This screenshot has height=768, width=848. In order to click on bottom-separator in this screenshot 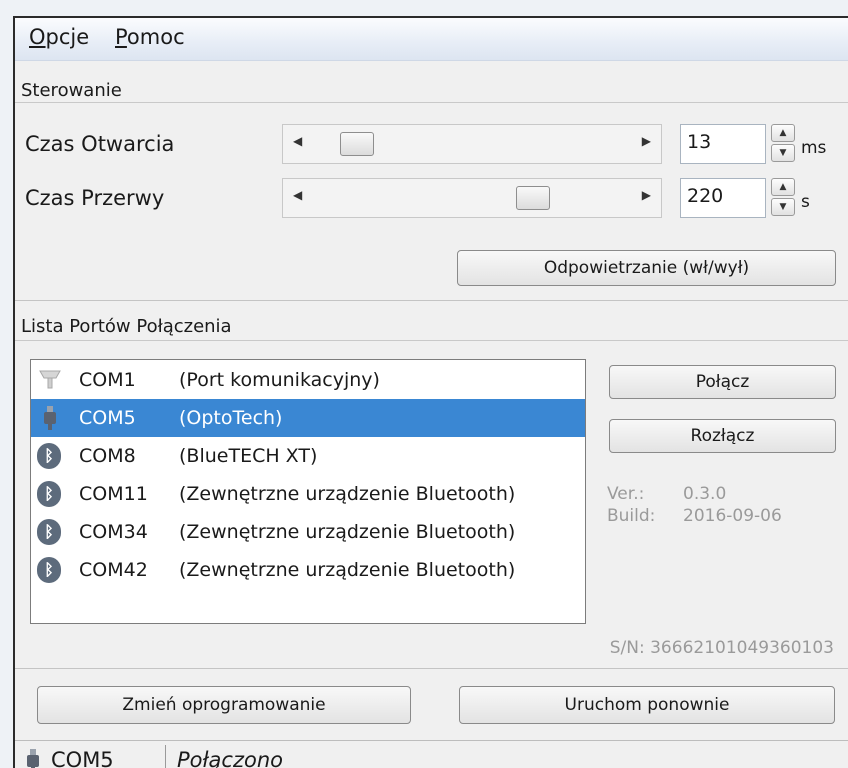, I will do `click(431, 668)`.